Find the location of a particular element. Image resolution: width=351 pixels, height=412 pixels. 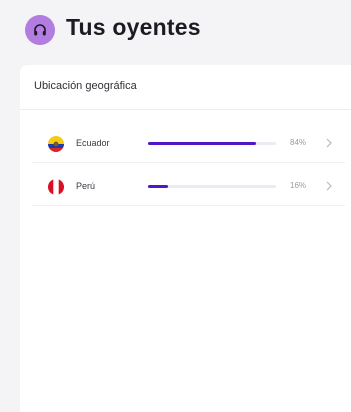

country-row-ecuador: Ecuador 84% is located at coordinates (188, 145).